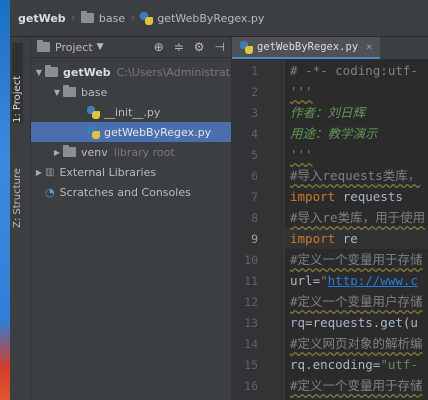 This screenshot has width=428, height=400. Describe the element at coordinates (94, 152) in the screenshot. I see `tree-item-label: venv` at that location.